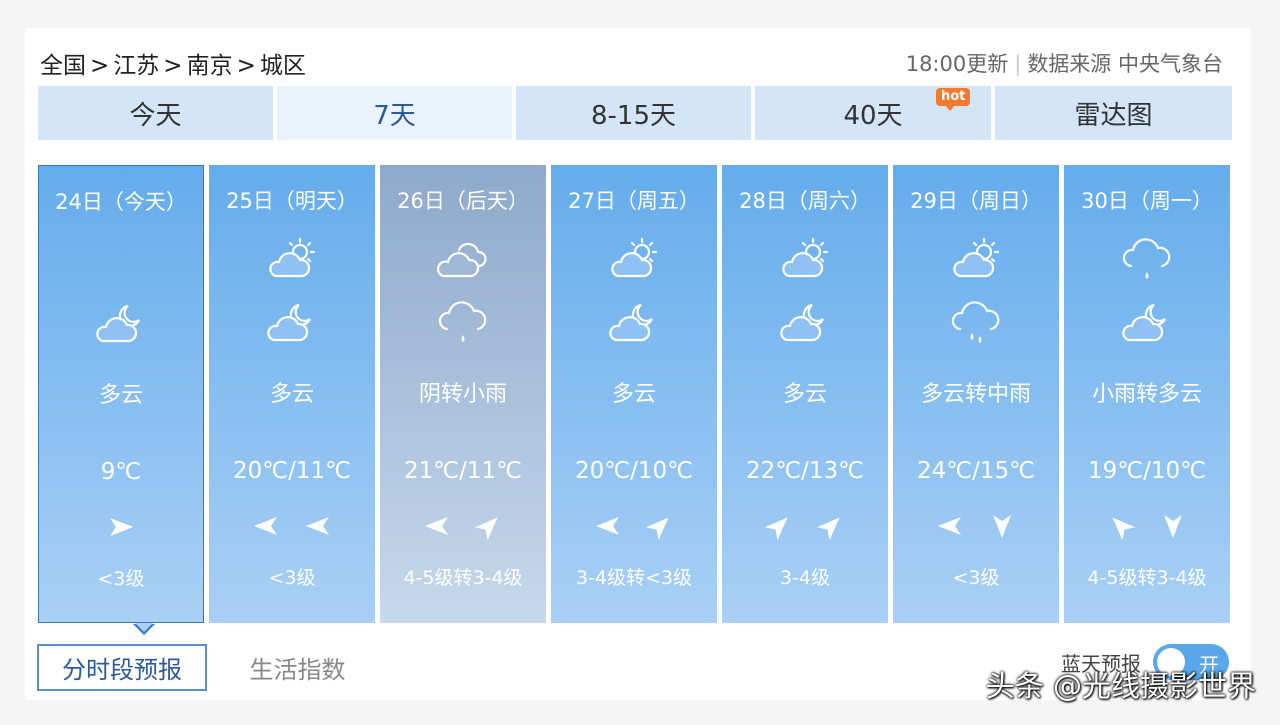 This screenshot has height=725, width=1280. I want to click on update-time: 18:00更新, so click(957, 64).